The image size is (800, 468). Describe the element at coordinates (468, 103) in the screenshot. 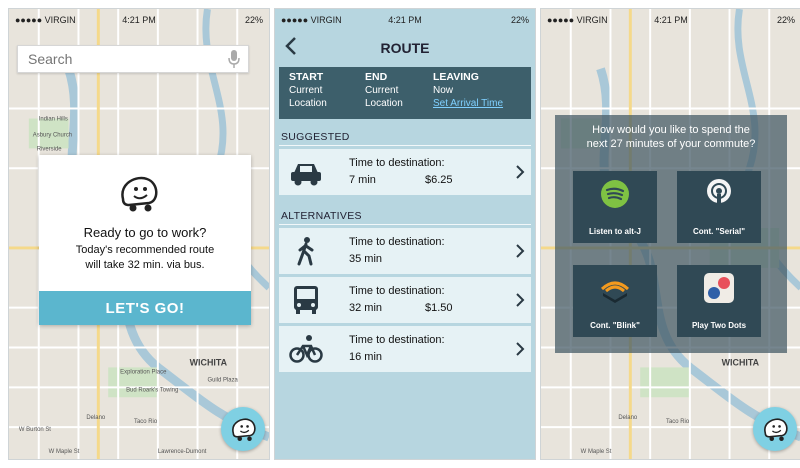

I see `set-arrival-time-link: Set Arrival Time` at that location.